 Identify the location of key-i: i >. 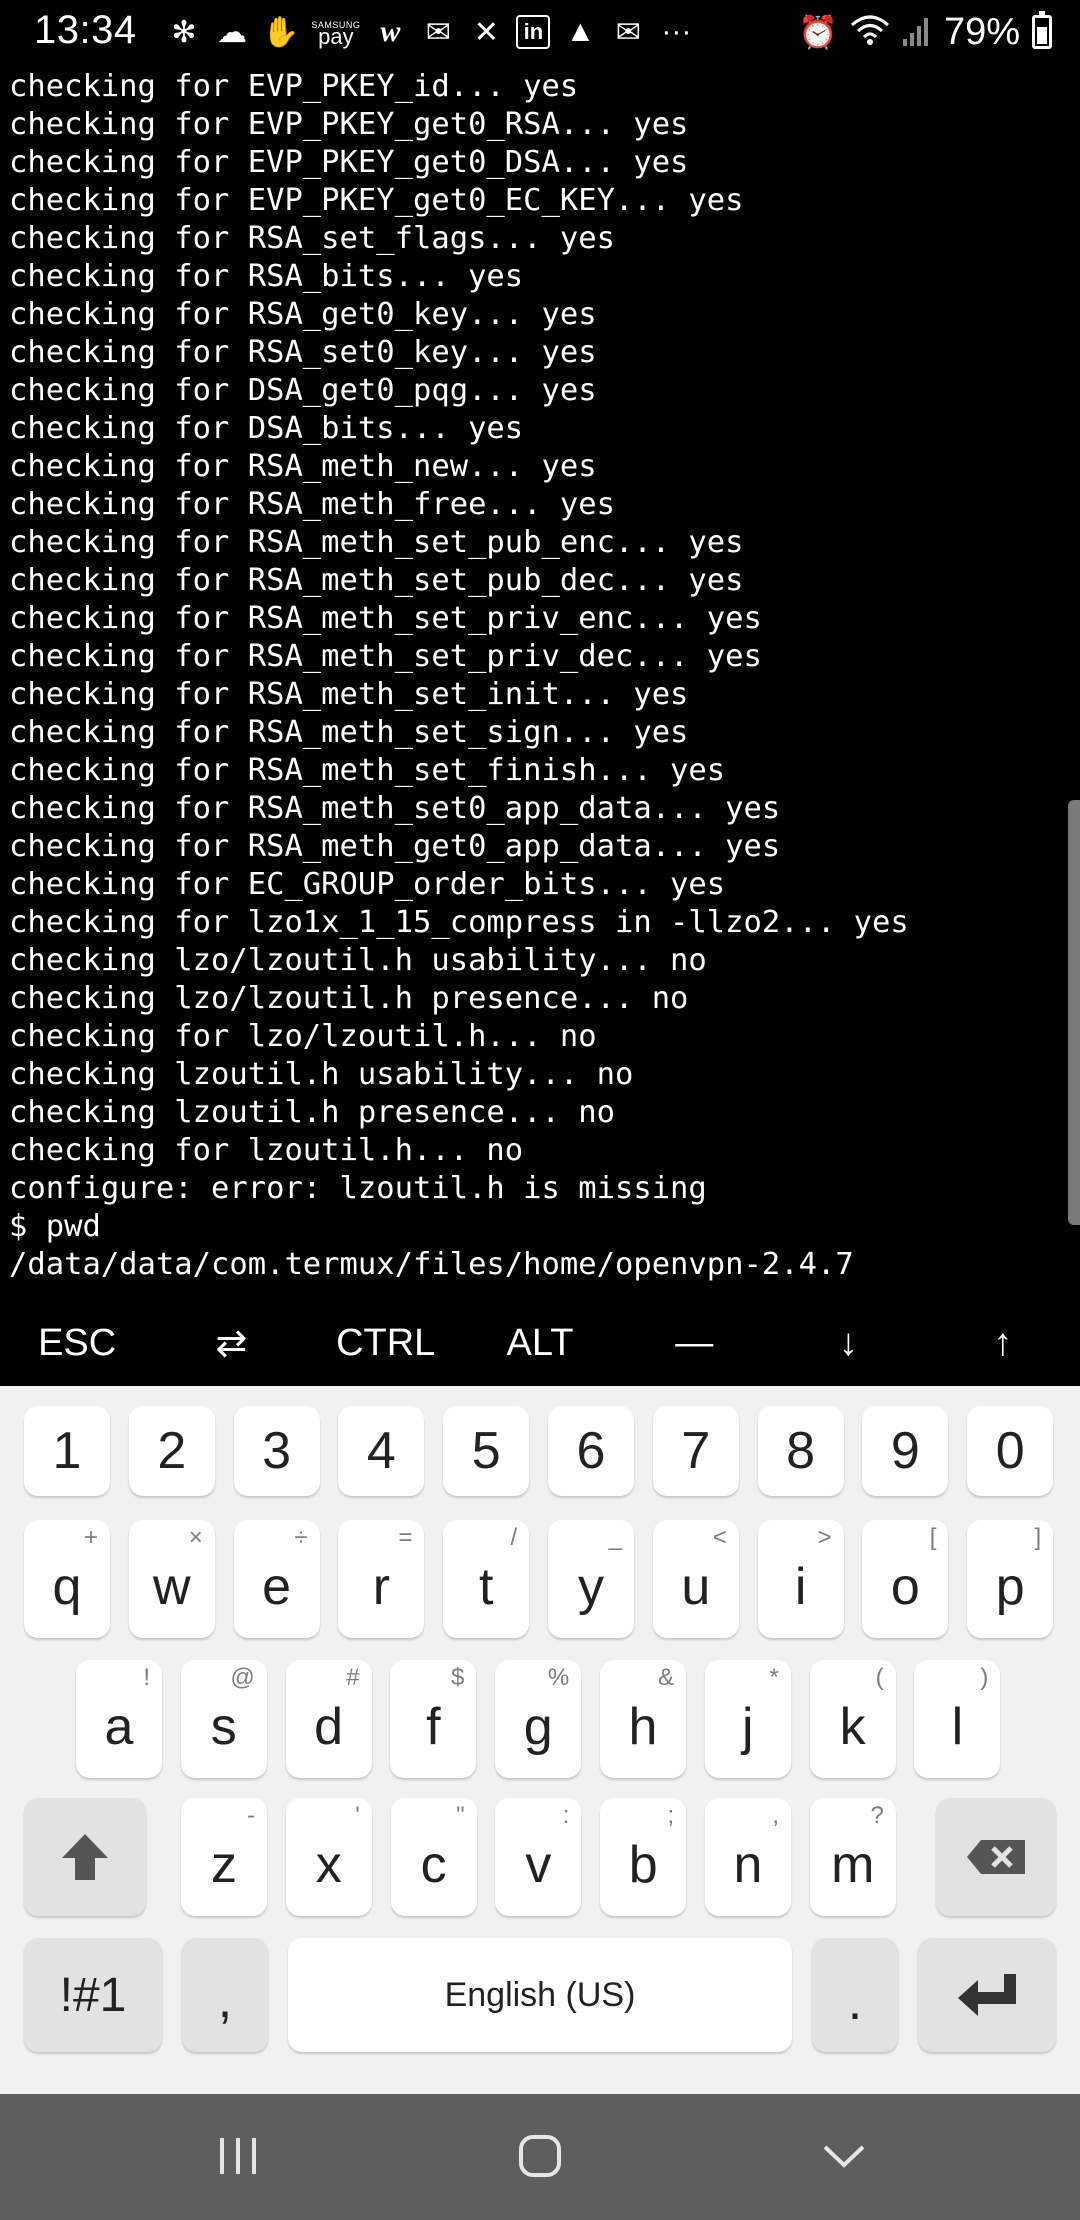
(800, 1579).